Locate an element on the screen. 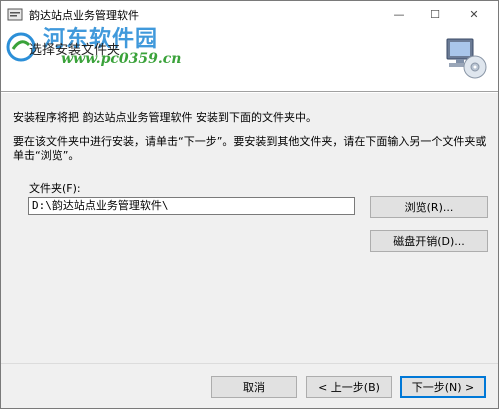 This screenshot has width=499, height=409. close-icon: ✕ is located at coordinates (474, 14).